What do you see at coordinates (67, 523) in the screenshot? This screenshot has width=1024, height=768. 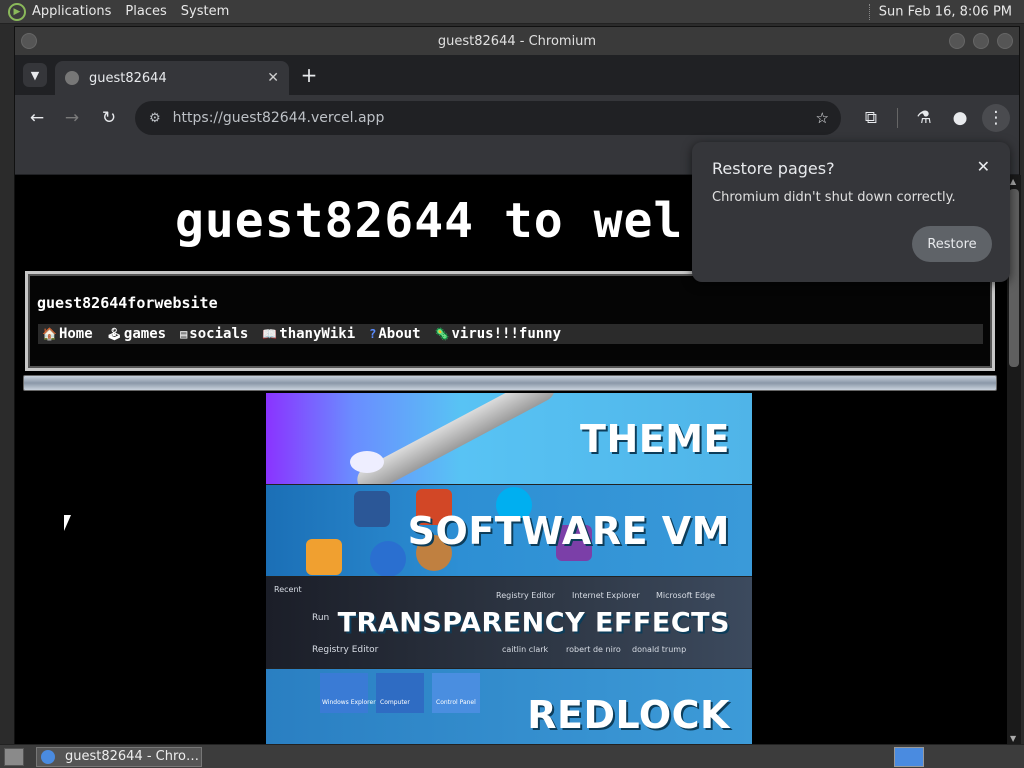 I see `mouse-cursor` at bounding box center [67, 523].